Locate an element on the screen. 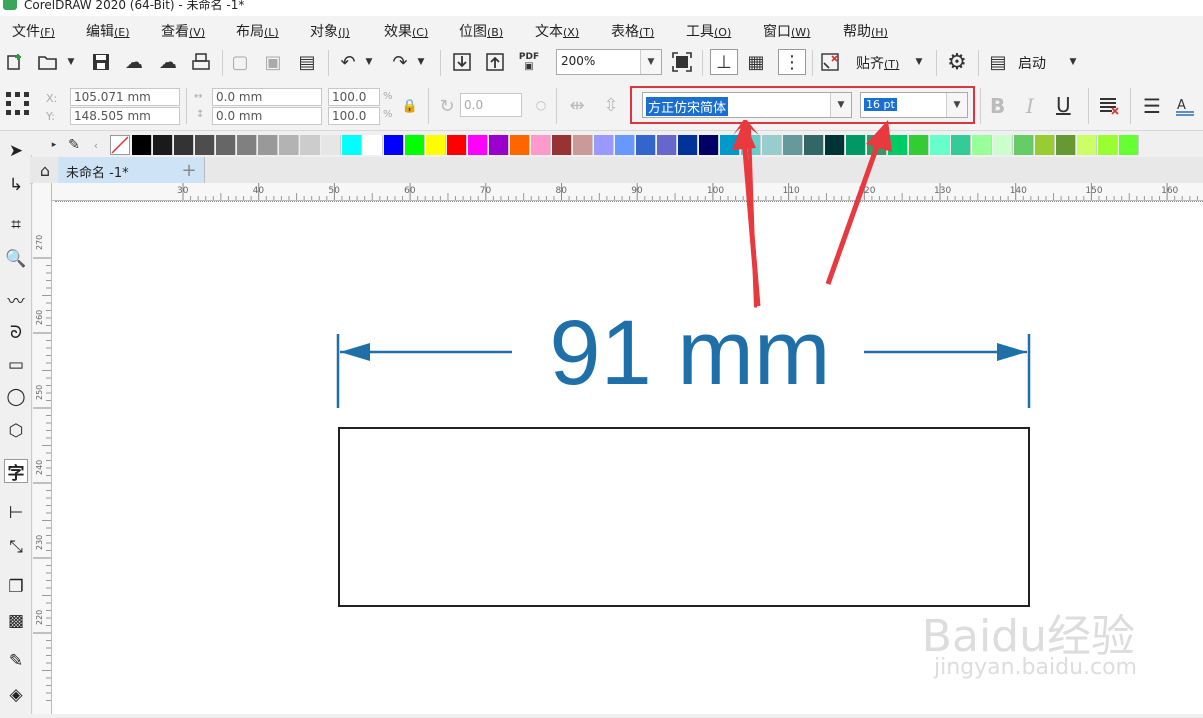 The height and width of the screenshot is (718, 1203). menu-text: 文本(X) is located at coordinates (557, 31).